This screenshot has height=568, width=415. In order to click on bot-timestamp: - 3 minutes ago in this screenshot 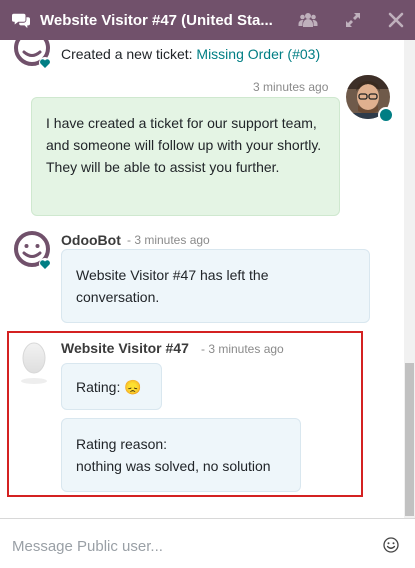, I will do `click(168, 240)`.